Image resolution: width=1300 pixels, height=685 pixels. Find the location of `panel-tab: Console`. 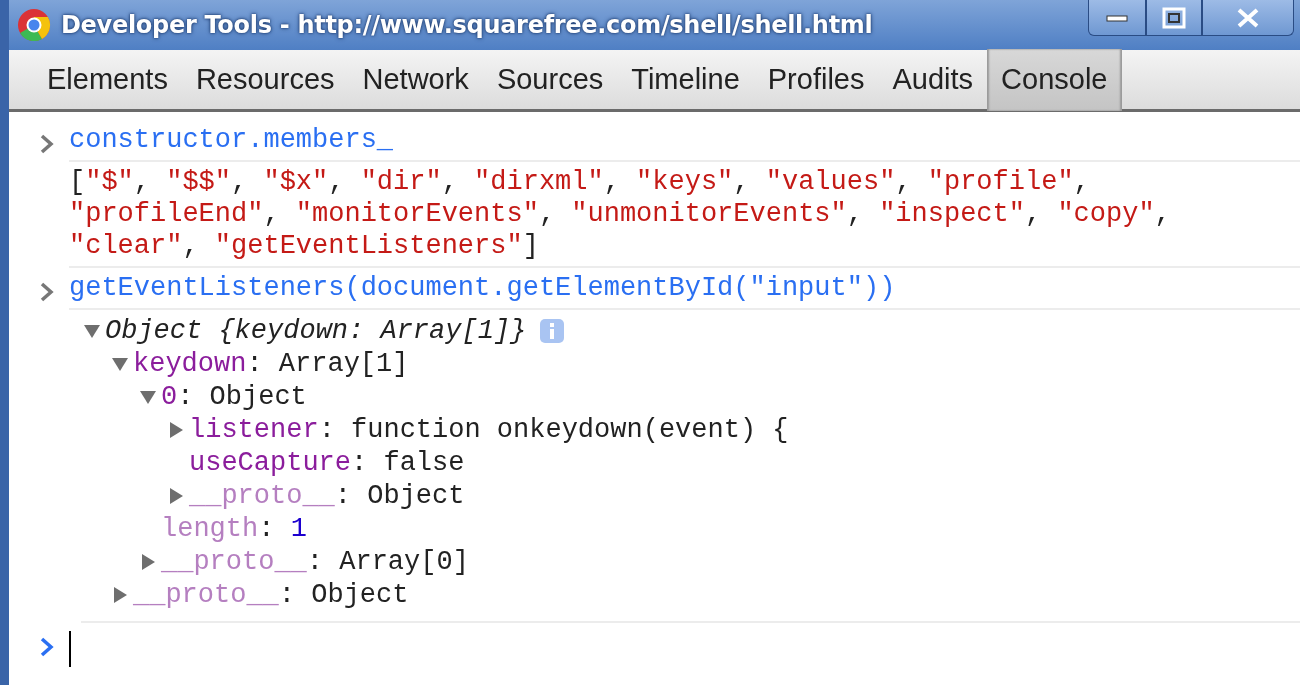

panel-tab: Console is located at coordinates (1054, 79).